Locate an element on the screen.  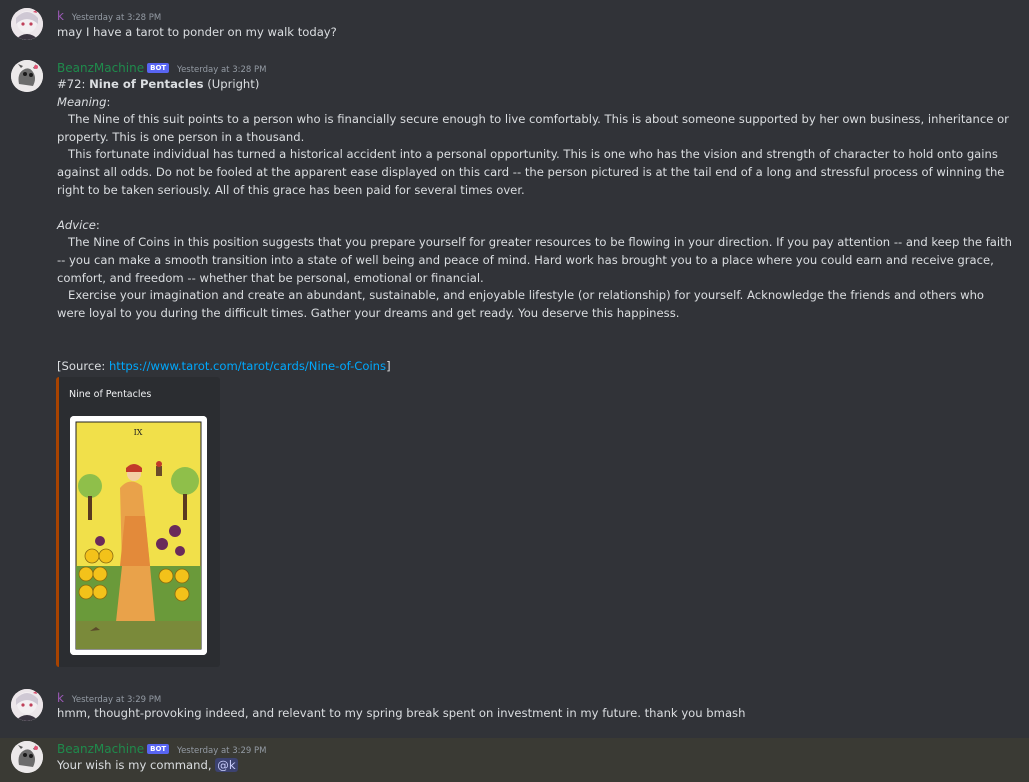
nine-of-pentacles-illustration: IX is located at coordinates (138, 535).